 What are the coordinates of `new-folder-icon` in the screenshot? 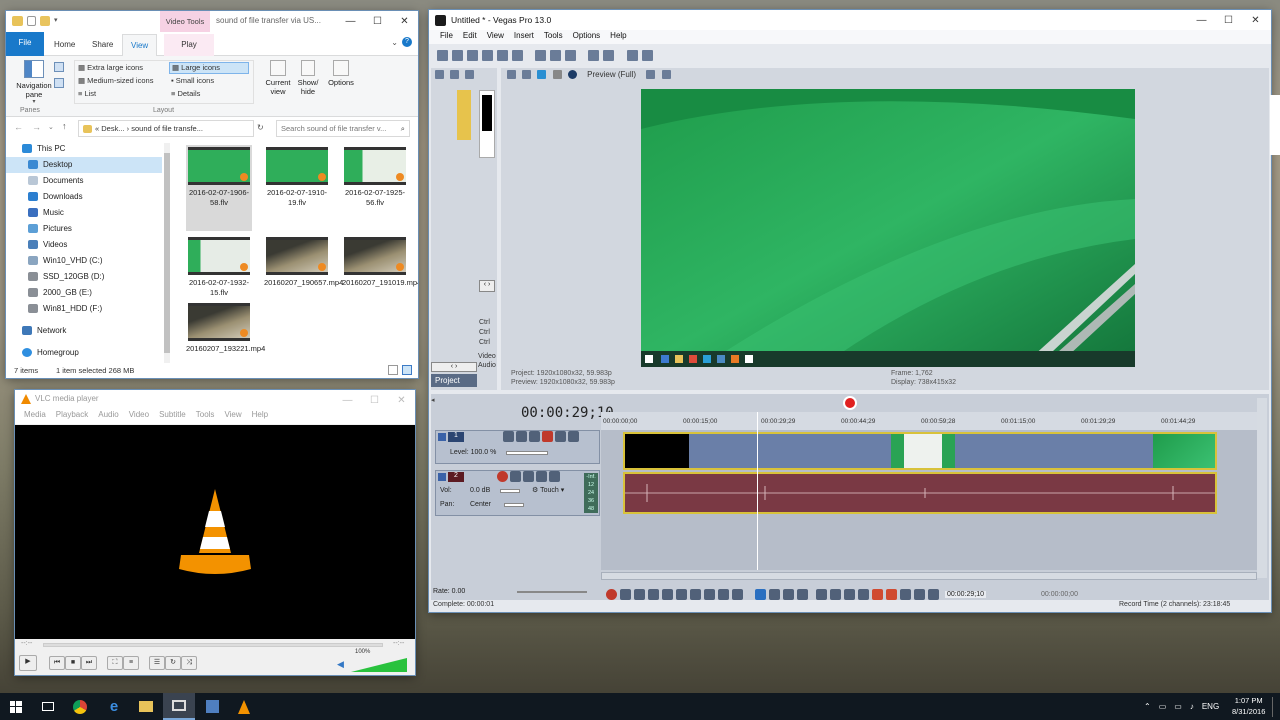 It's located at (45, 21).